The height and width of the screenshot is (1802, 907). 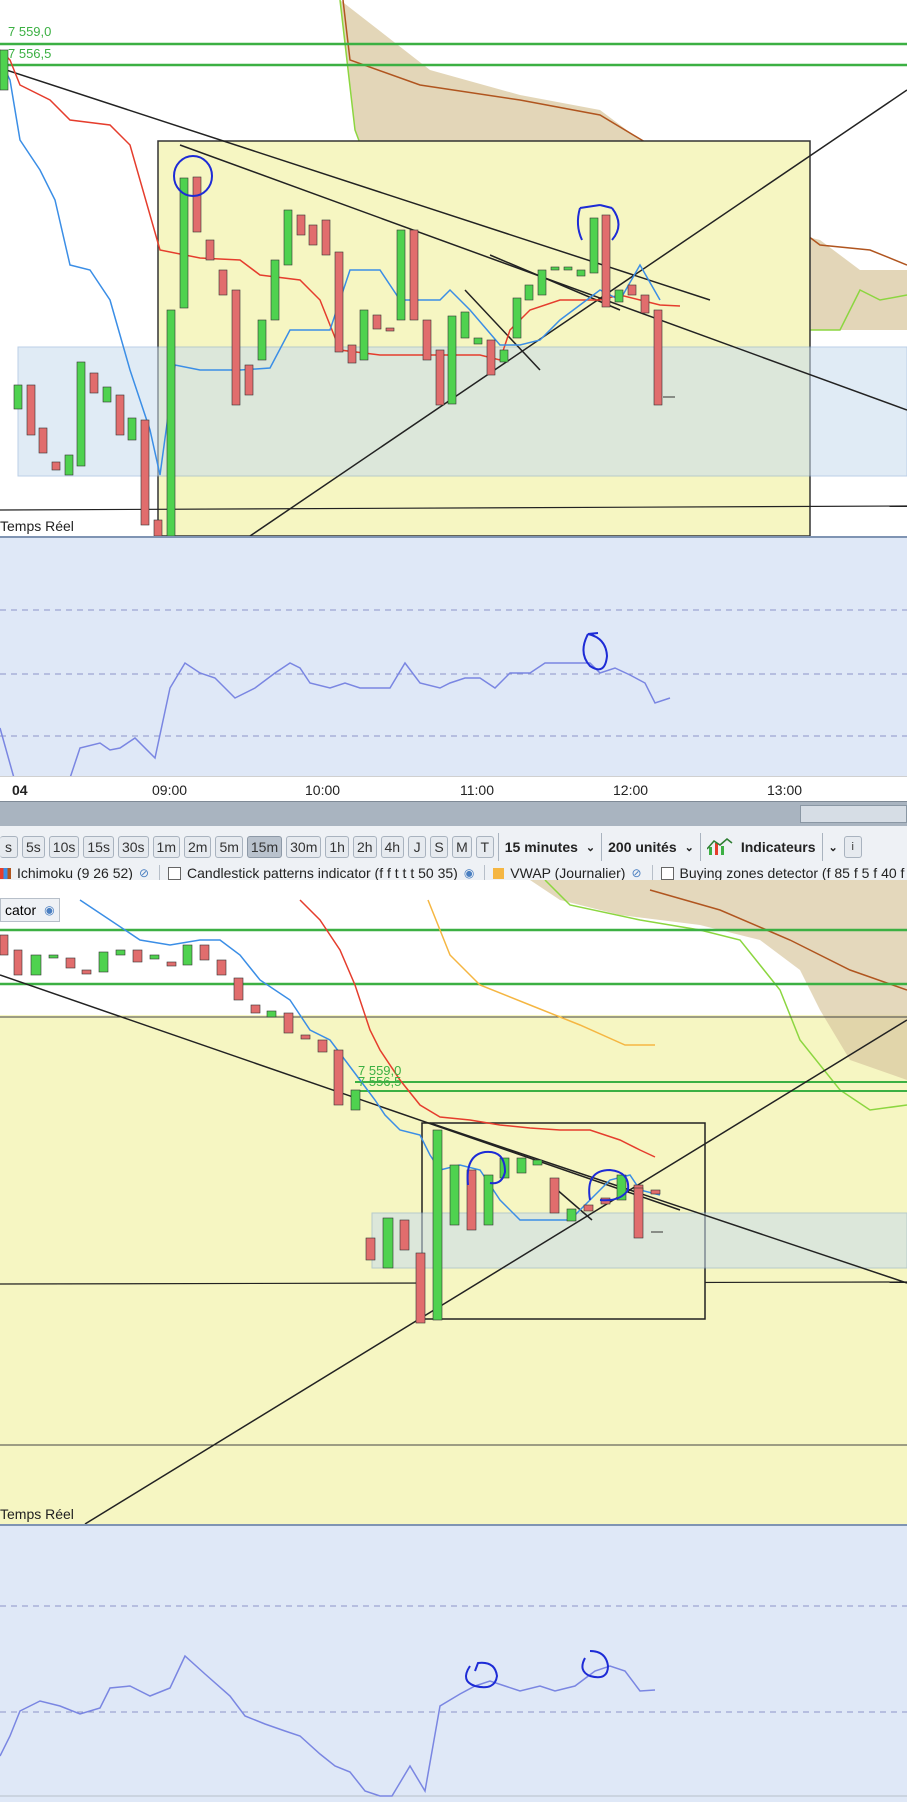 I want to click on units-select: 200 unités ⌄, so click(x=650, y=847).